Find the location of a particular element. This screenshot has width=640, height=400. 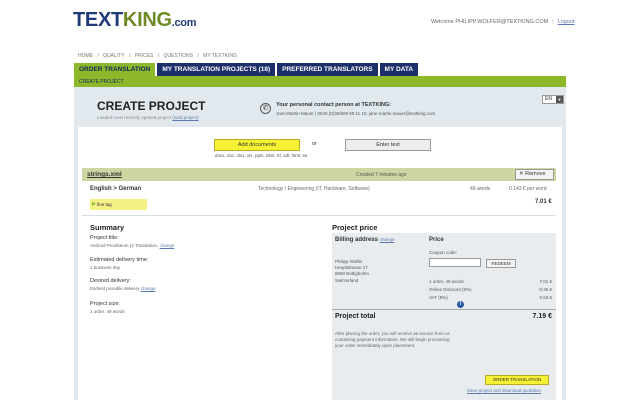

vat-line-amount: 0.53 € is located at coordinates (545, 297).